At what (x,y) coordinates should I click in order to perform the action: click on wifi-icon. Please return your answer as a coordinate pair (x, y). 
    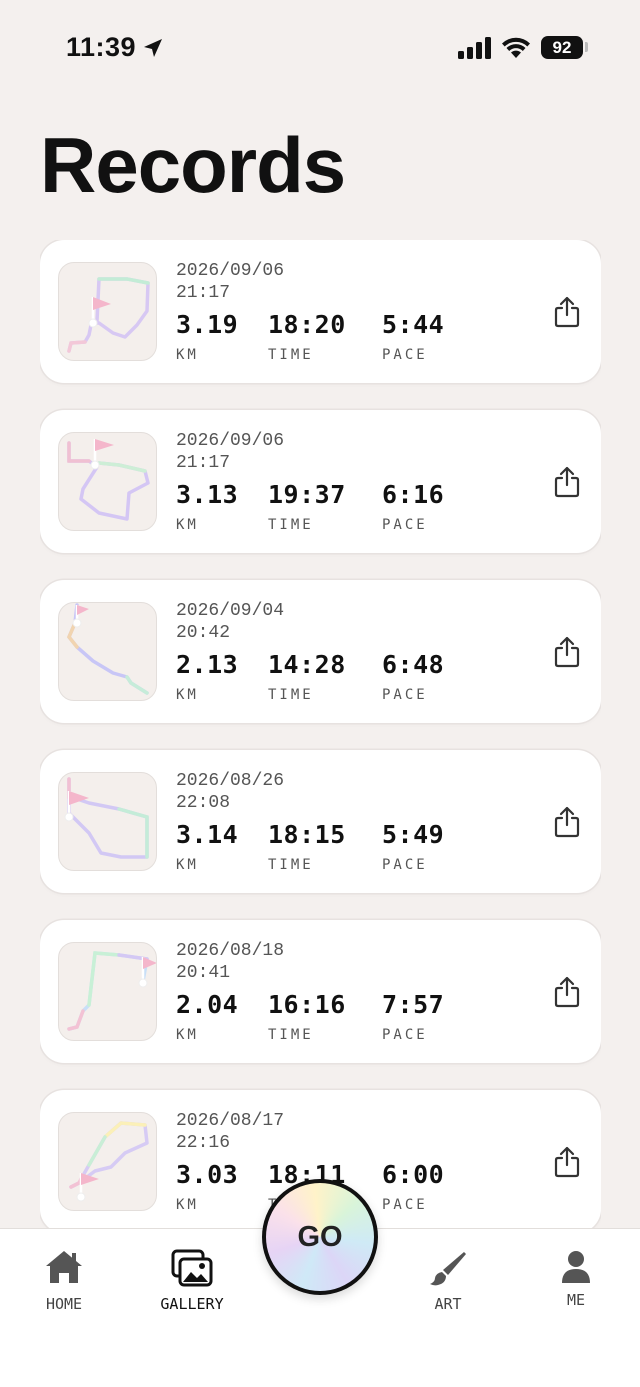
    Looking at the image, I should click on (516, 47).